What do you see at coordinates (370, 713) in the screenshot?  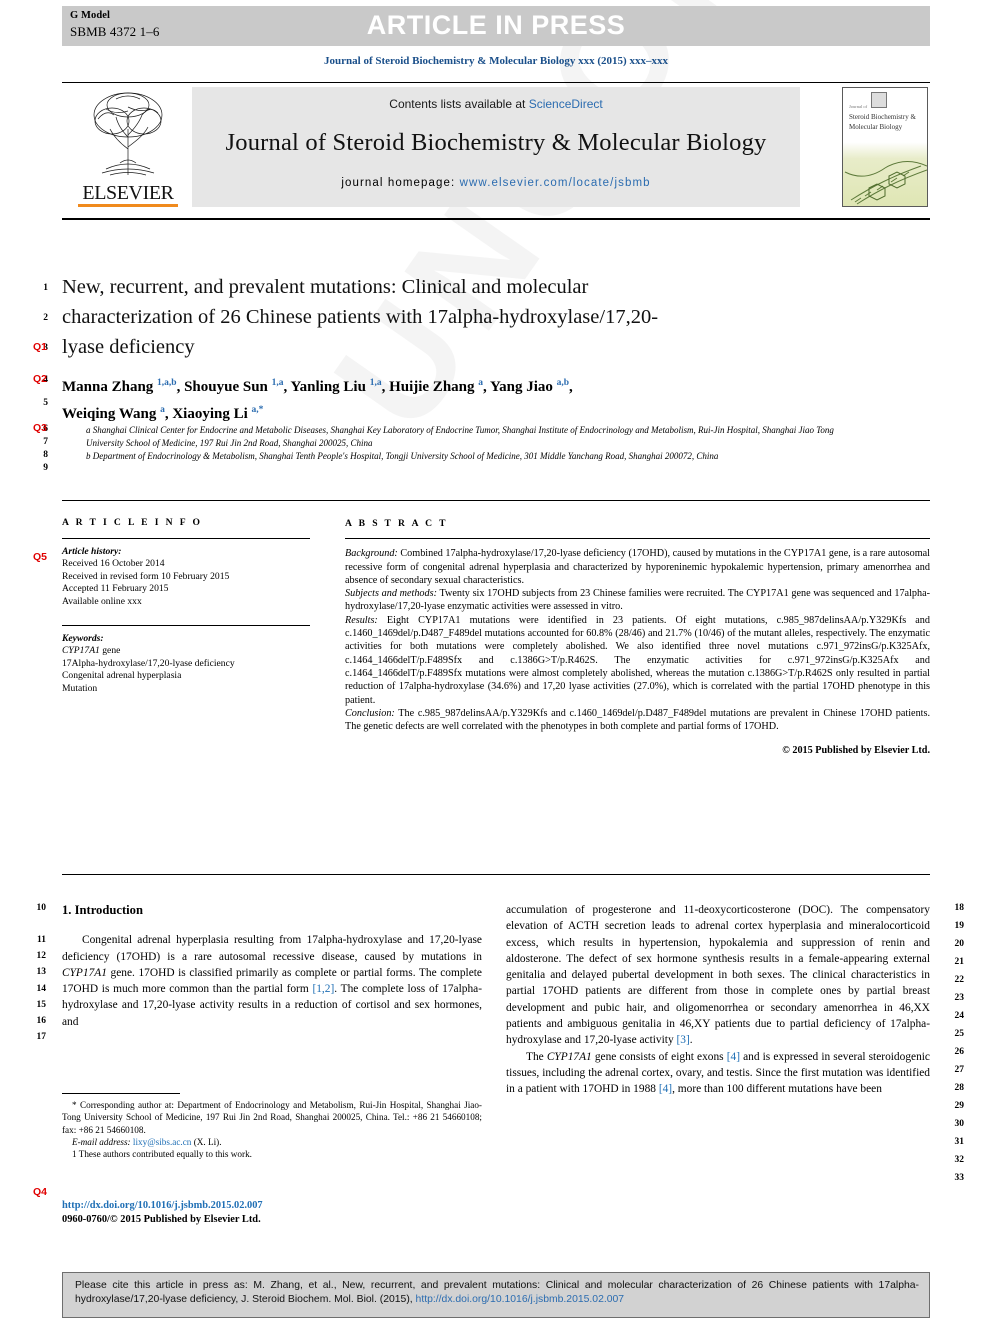 I see `abstract-conclusion-label: Conclusion:` at bounding box center [370, 713].